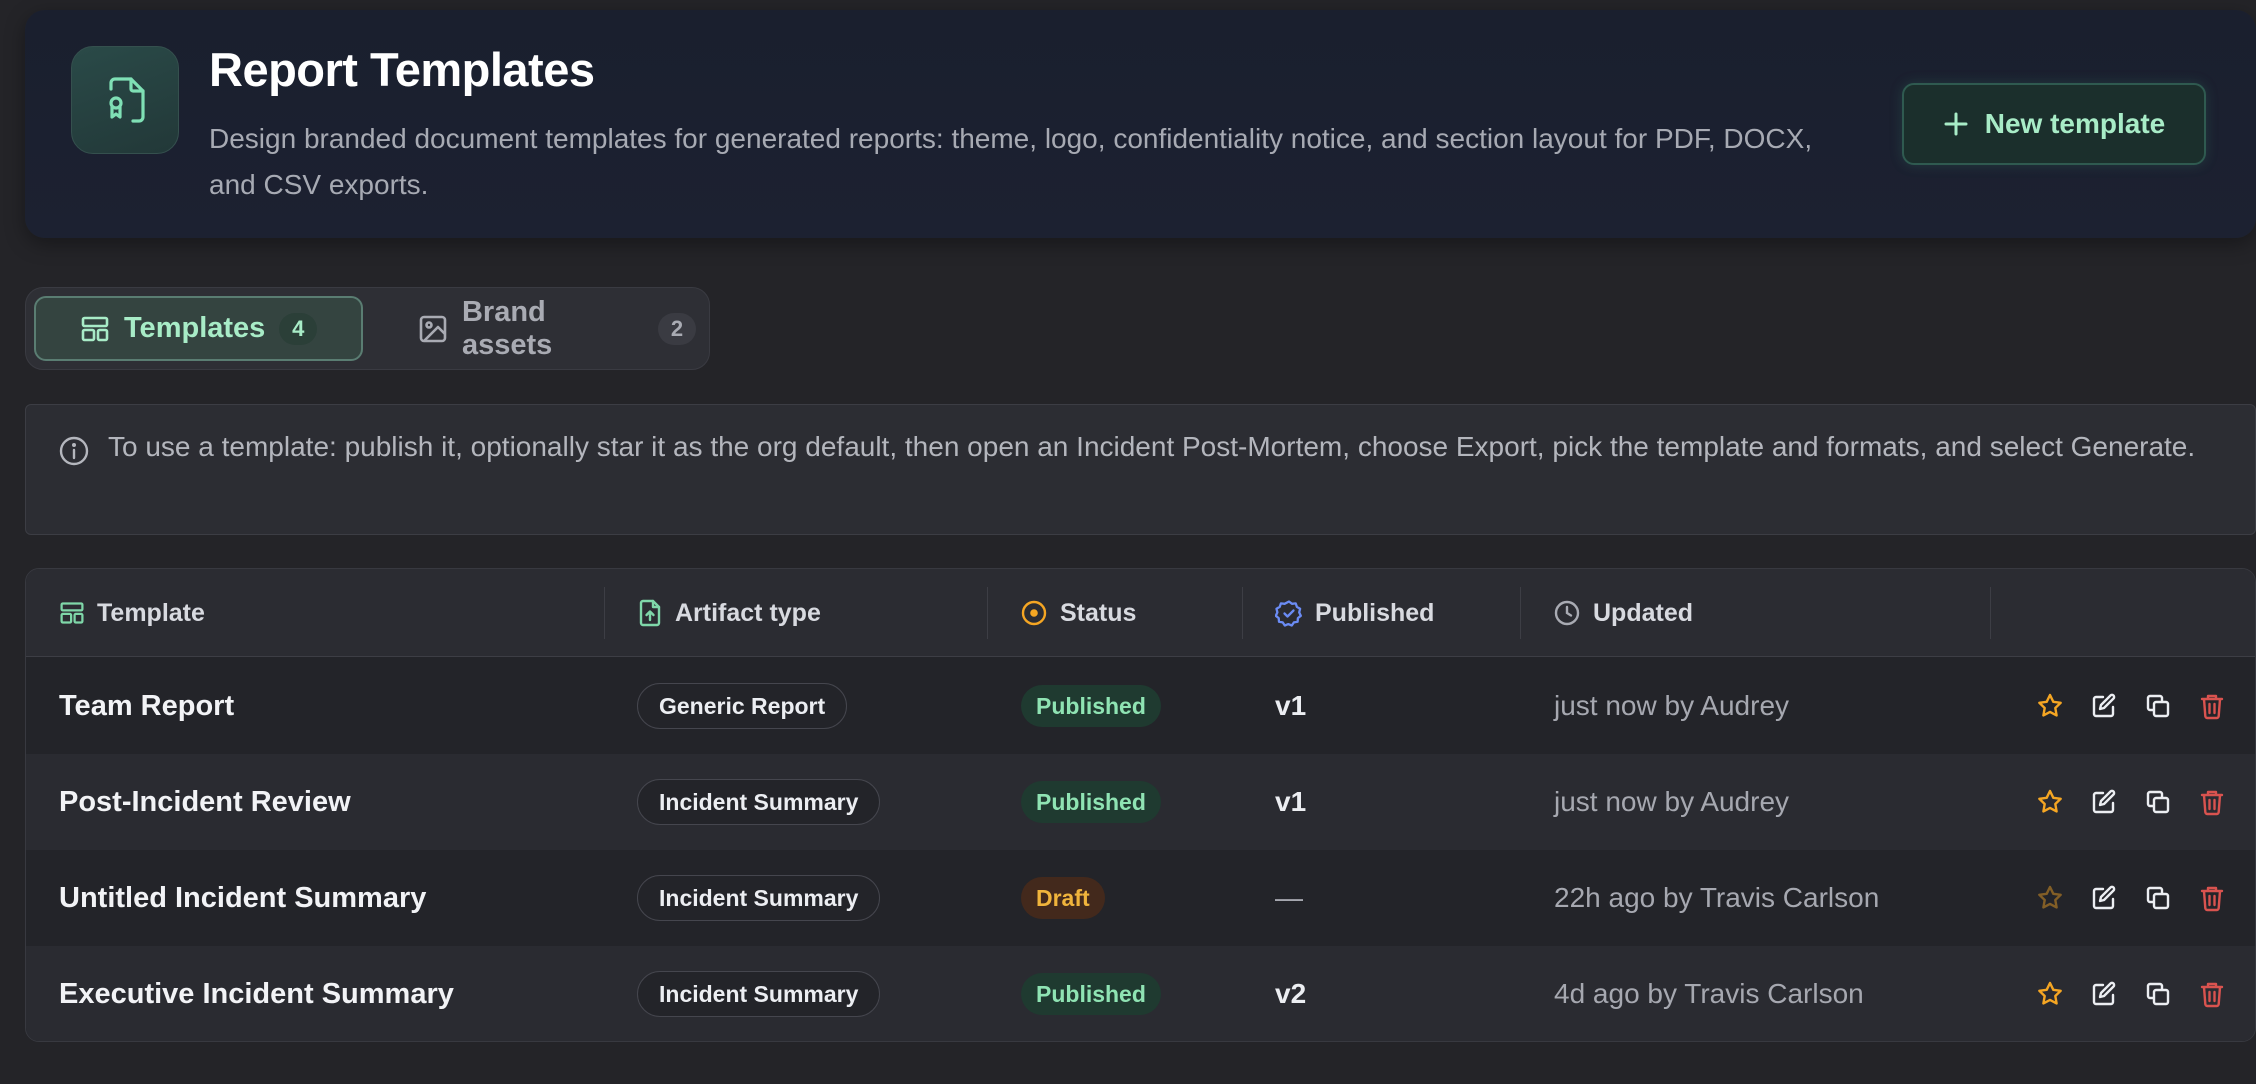 This screenshot has width=2256, height=1084. I want to click on info-icon, so click(74, 451).